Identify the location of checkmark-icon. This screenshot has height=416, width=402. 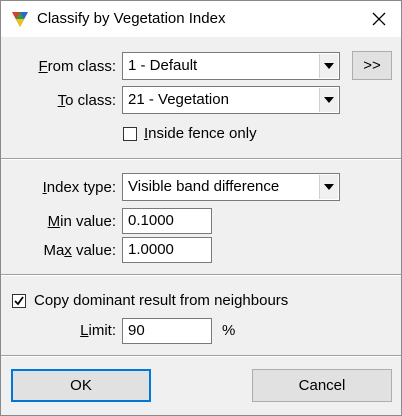
(19, 301).